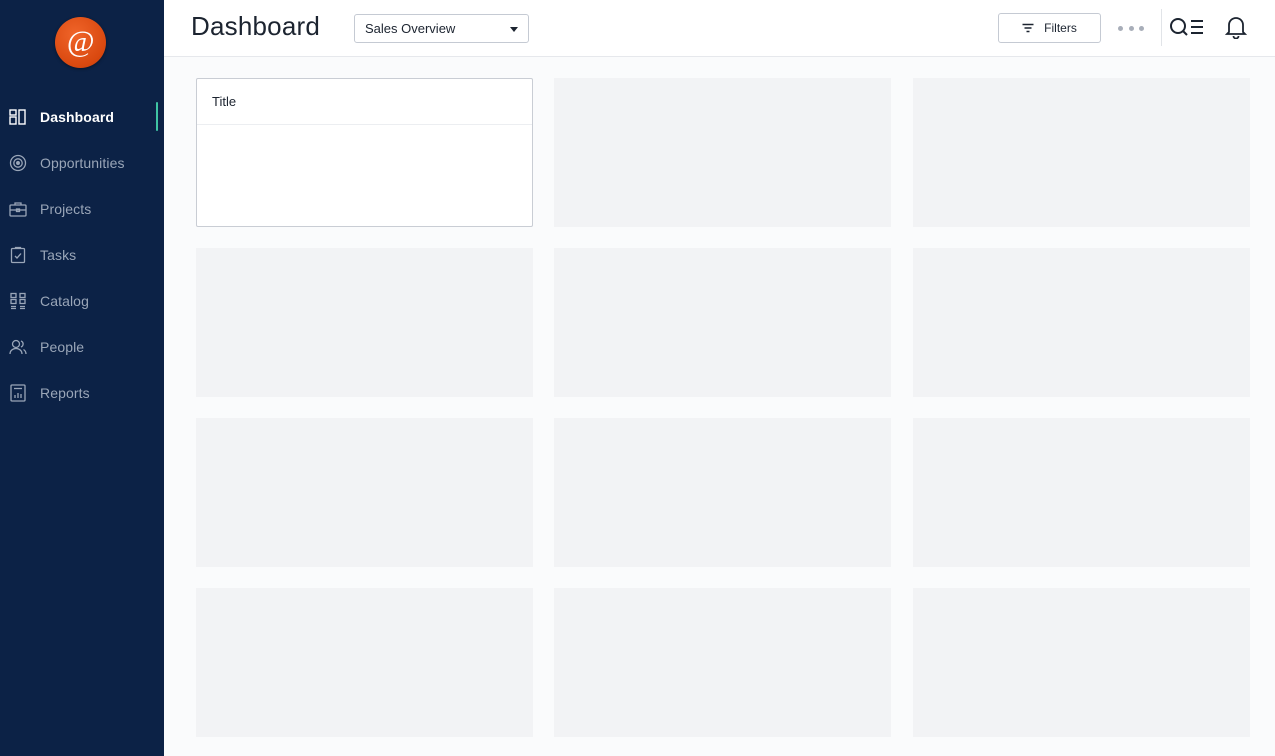 This screenshot has width=1275, height=756. I want to click on app-logo: @, so click(80, 42).